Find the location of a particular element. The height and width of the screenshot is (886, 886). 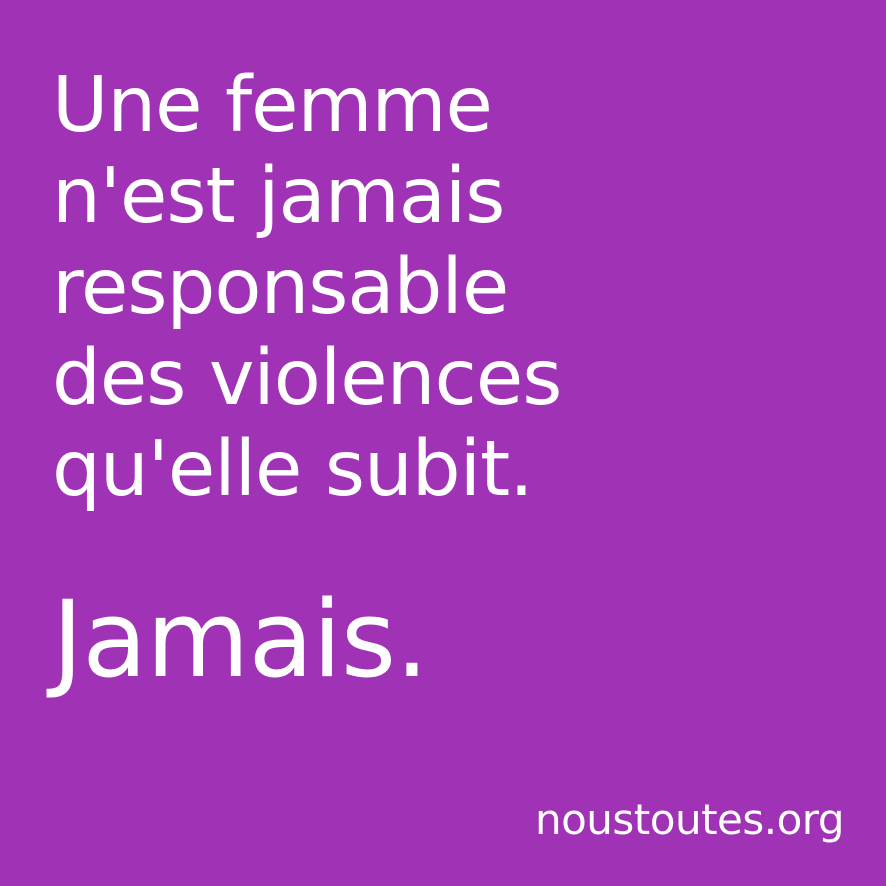

statement-line: responsable is located at coordinates (280, 287).